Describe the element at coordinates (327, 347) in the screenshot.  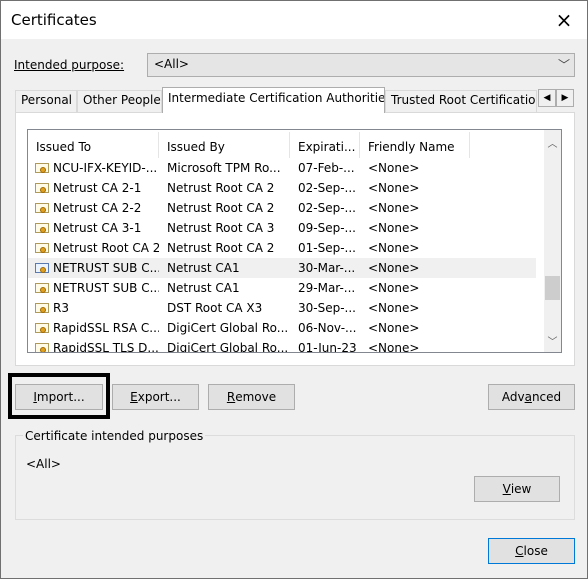
I see `cell-expiration: 01-Jun-23` at that location.